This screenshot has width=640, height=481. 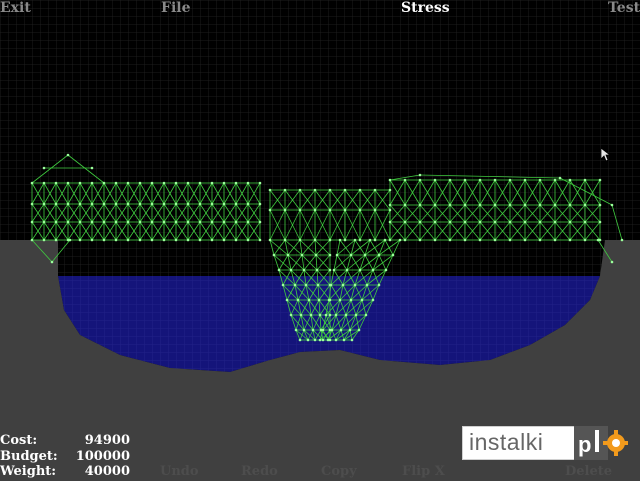 I want to click on menu-test: Test, so click(x=624, y=8).